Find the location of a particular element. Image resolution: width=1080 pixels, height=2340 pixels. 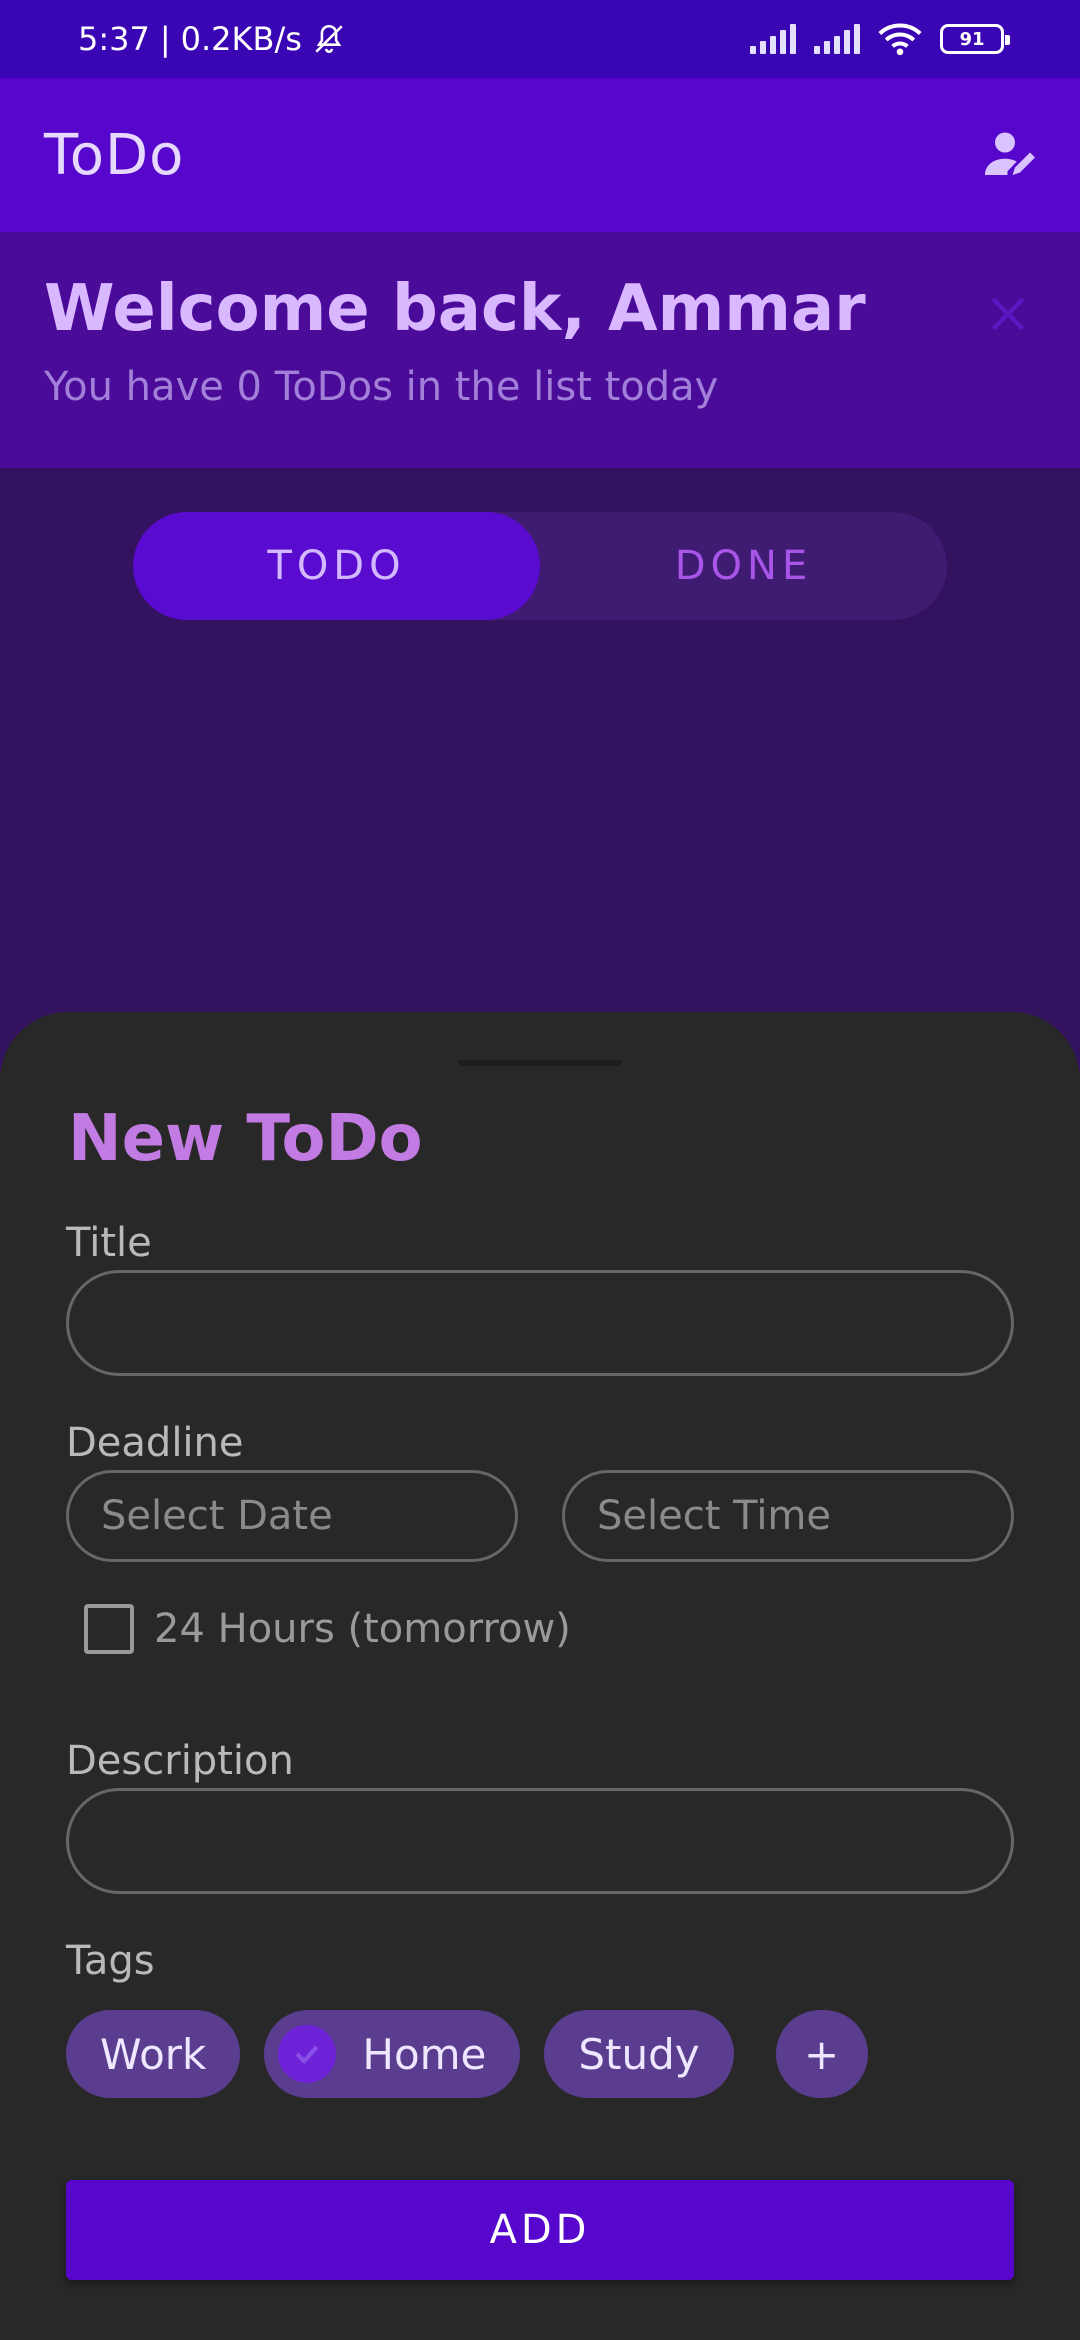

time-input is located at coordinates (788, 1516).